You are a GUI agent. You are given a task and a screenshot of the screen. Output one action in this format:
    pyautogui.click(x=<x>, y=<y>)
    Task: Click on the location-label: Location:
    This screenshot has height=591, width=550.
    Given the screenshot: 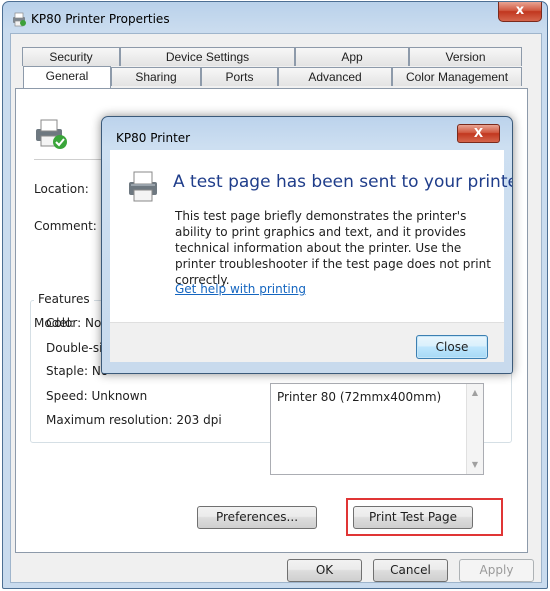 What is the action you would take?
    pyautogui.click(x=61, y=189)
    